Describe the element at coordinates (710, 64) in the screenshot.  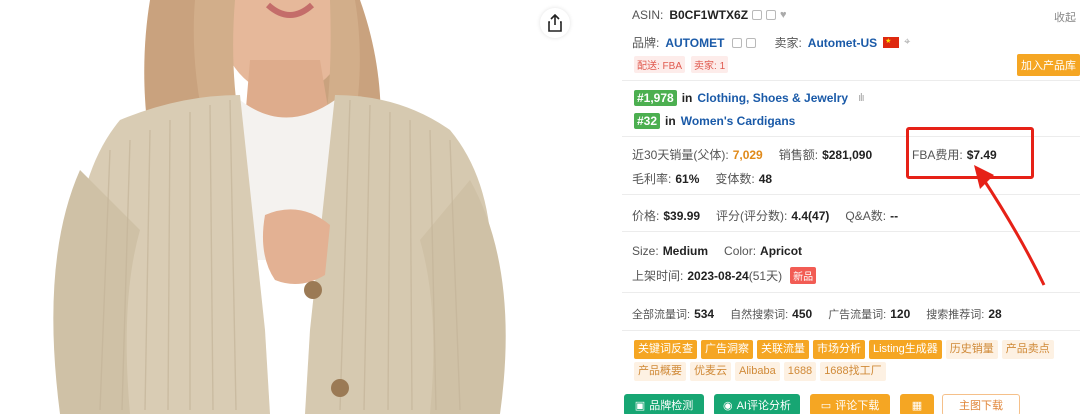
I see `seller-count-tag: 卖家: 1` at that location.